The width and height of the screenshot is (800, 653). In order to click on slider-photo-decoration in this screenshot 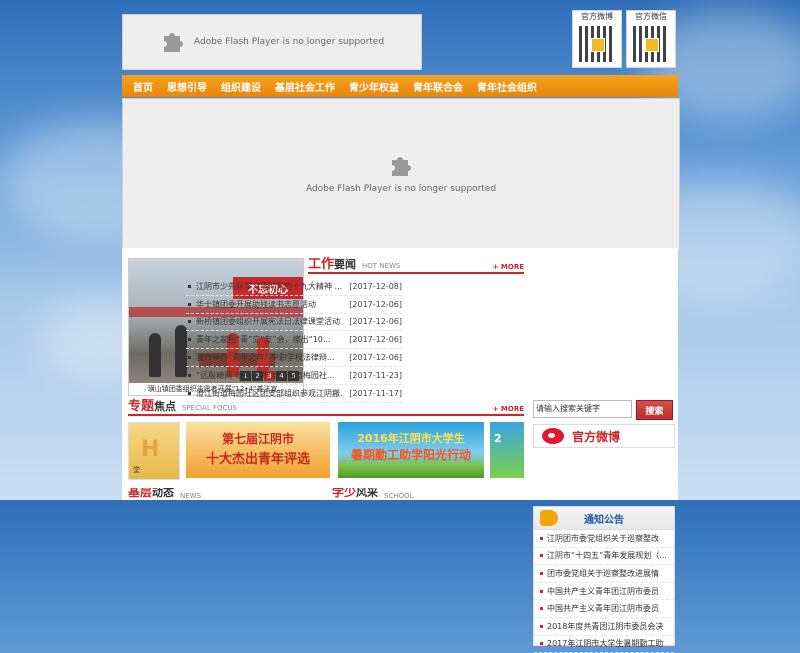, I will do `click(155, 355)`.